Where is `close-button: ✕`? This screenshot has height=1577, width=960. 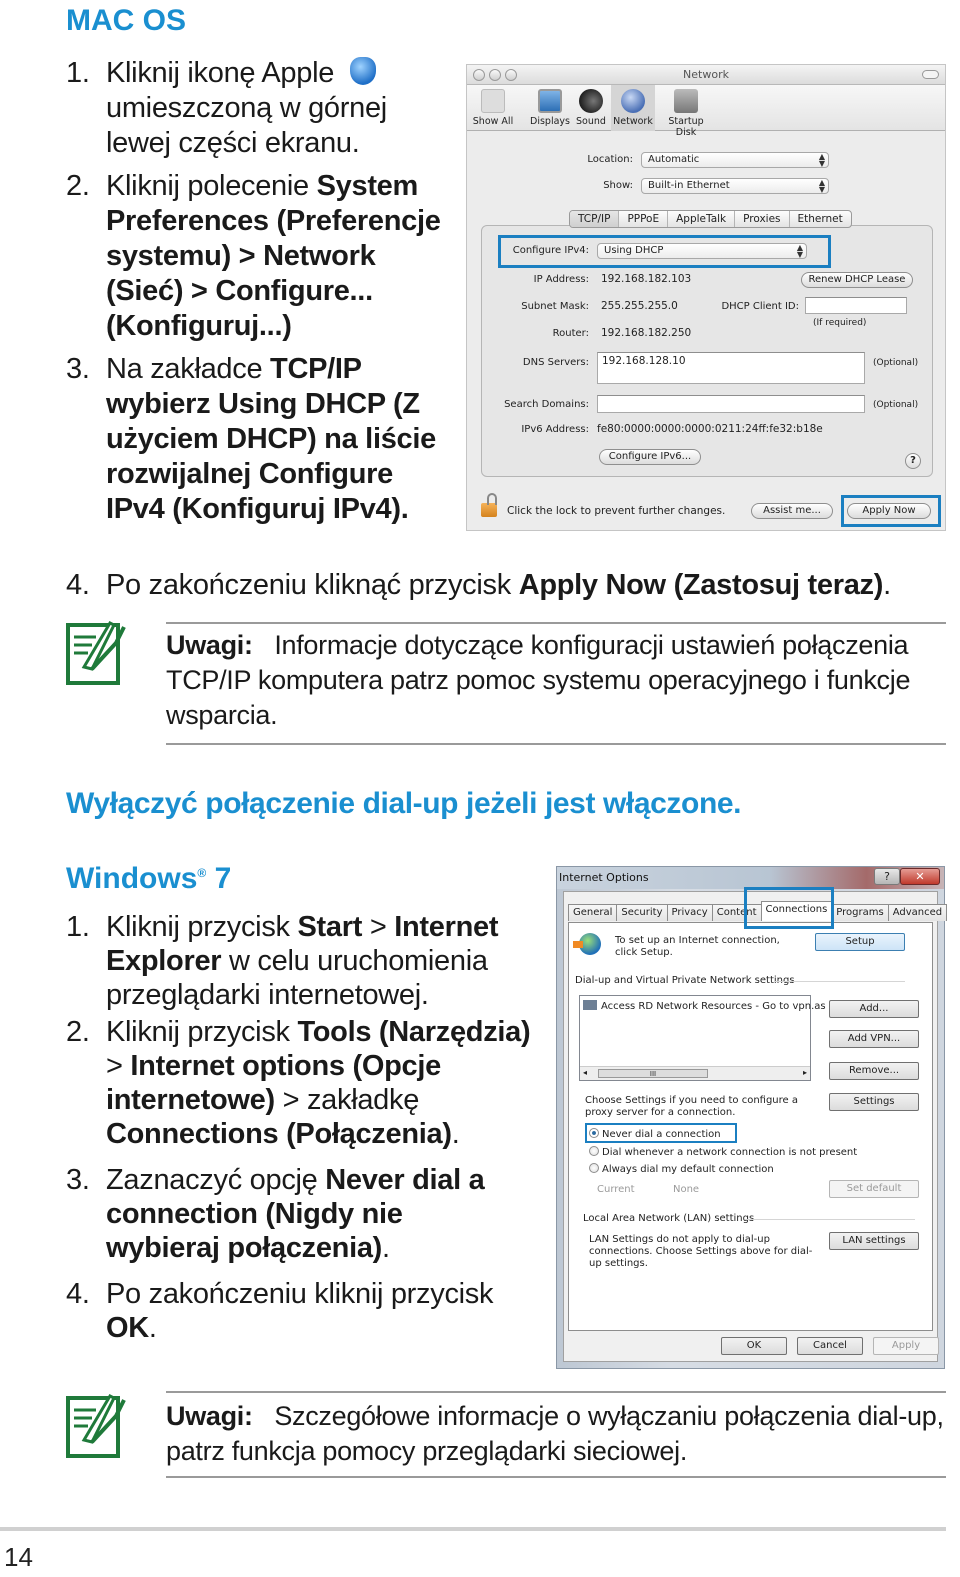
close-button: ✕ is located at coordinates (920, 876).